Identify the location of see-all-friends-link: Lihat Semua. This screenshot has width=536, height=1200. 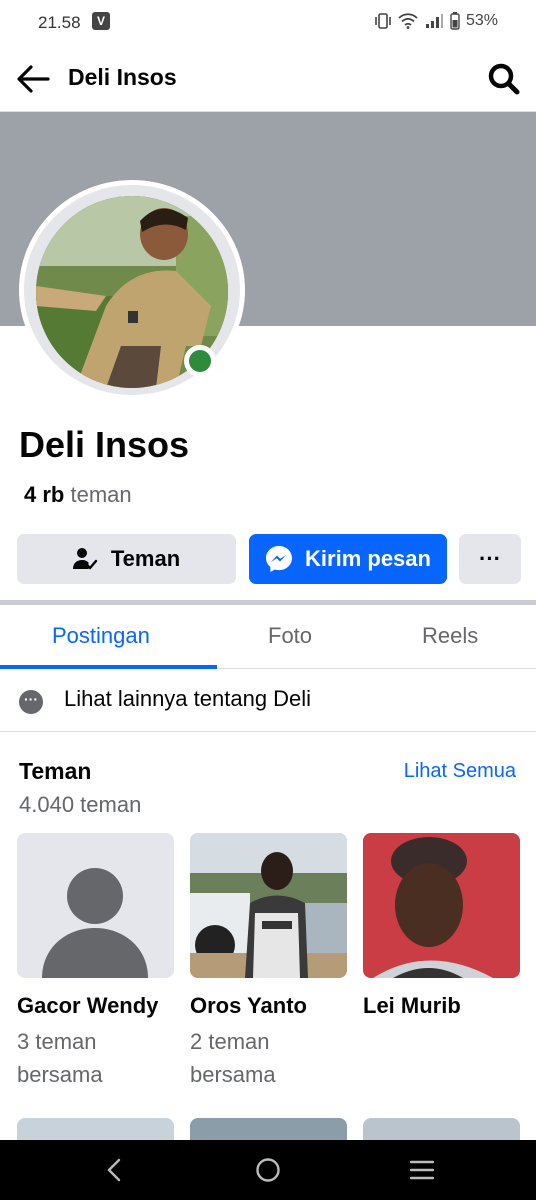
(460, 771).